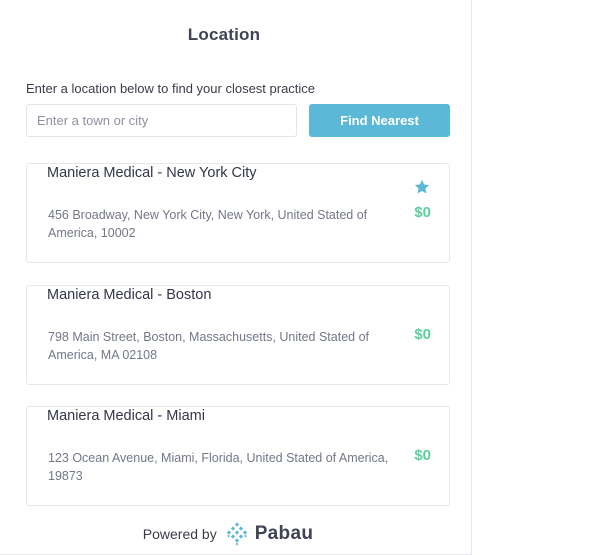 The height and width of the screenshot is (555, 591). What do you see at coordinates (126, 416) in the screenshot?
I see `location-name: Maniera Medical - Miami` at bounding box center [126, 416].